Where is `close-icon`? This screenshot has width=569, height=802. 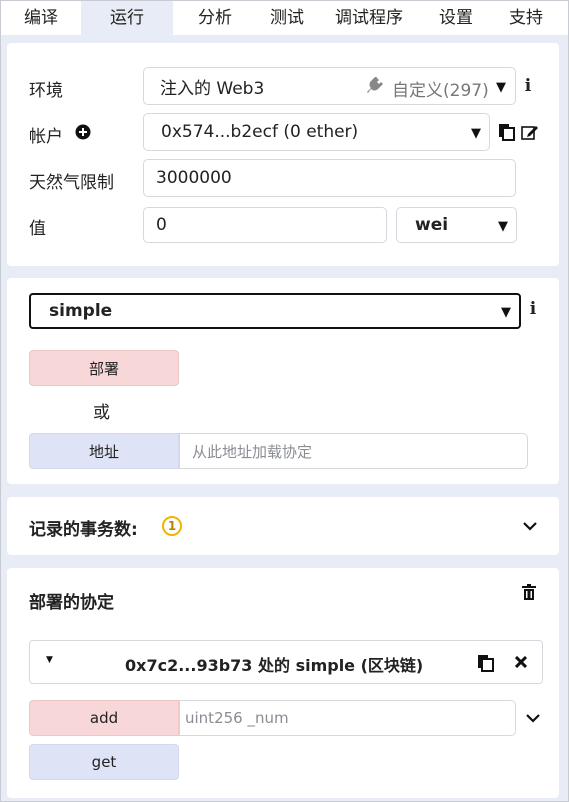
close-icon is located at coordinates (521, 662).